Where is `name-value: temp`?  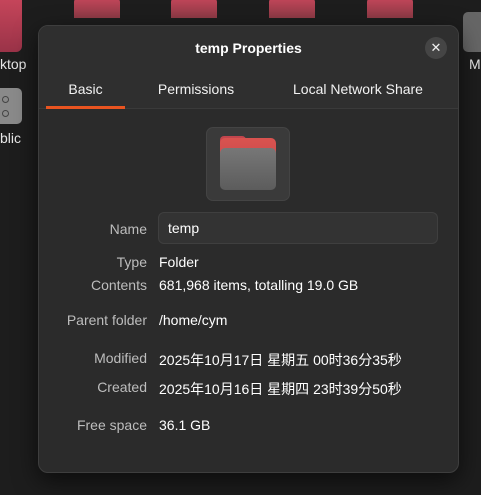
name-value: temp is located at coordinates (184, 228).